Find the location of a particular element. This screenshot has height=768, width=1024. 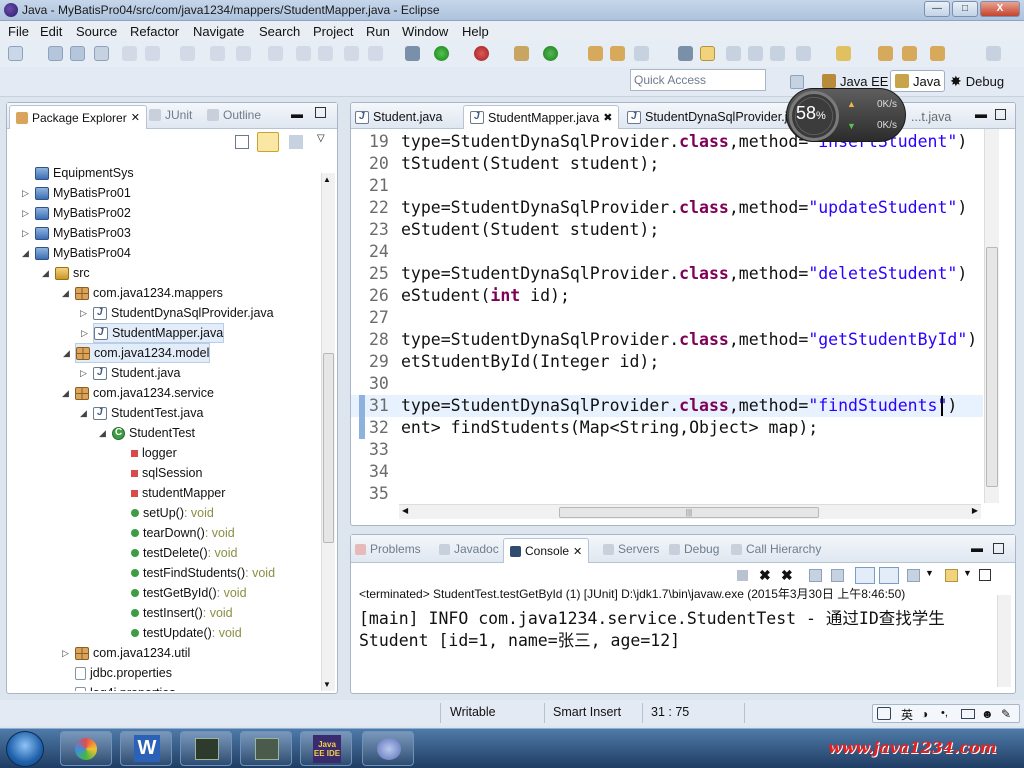

tree-item-jdbc-properties: jdbc.properties is located at coordinates (123, 673).